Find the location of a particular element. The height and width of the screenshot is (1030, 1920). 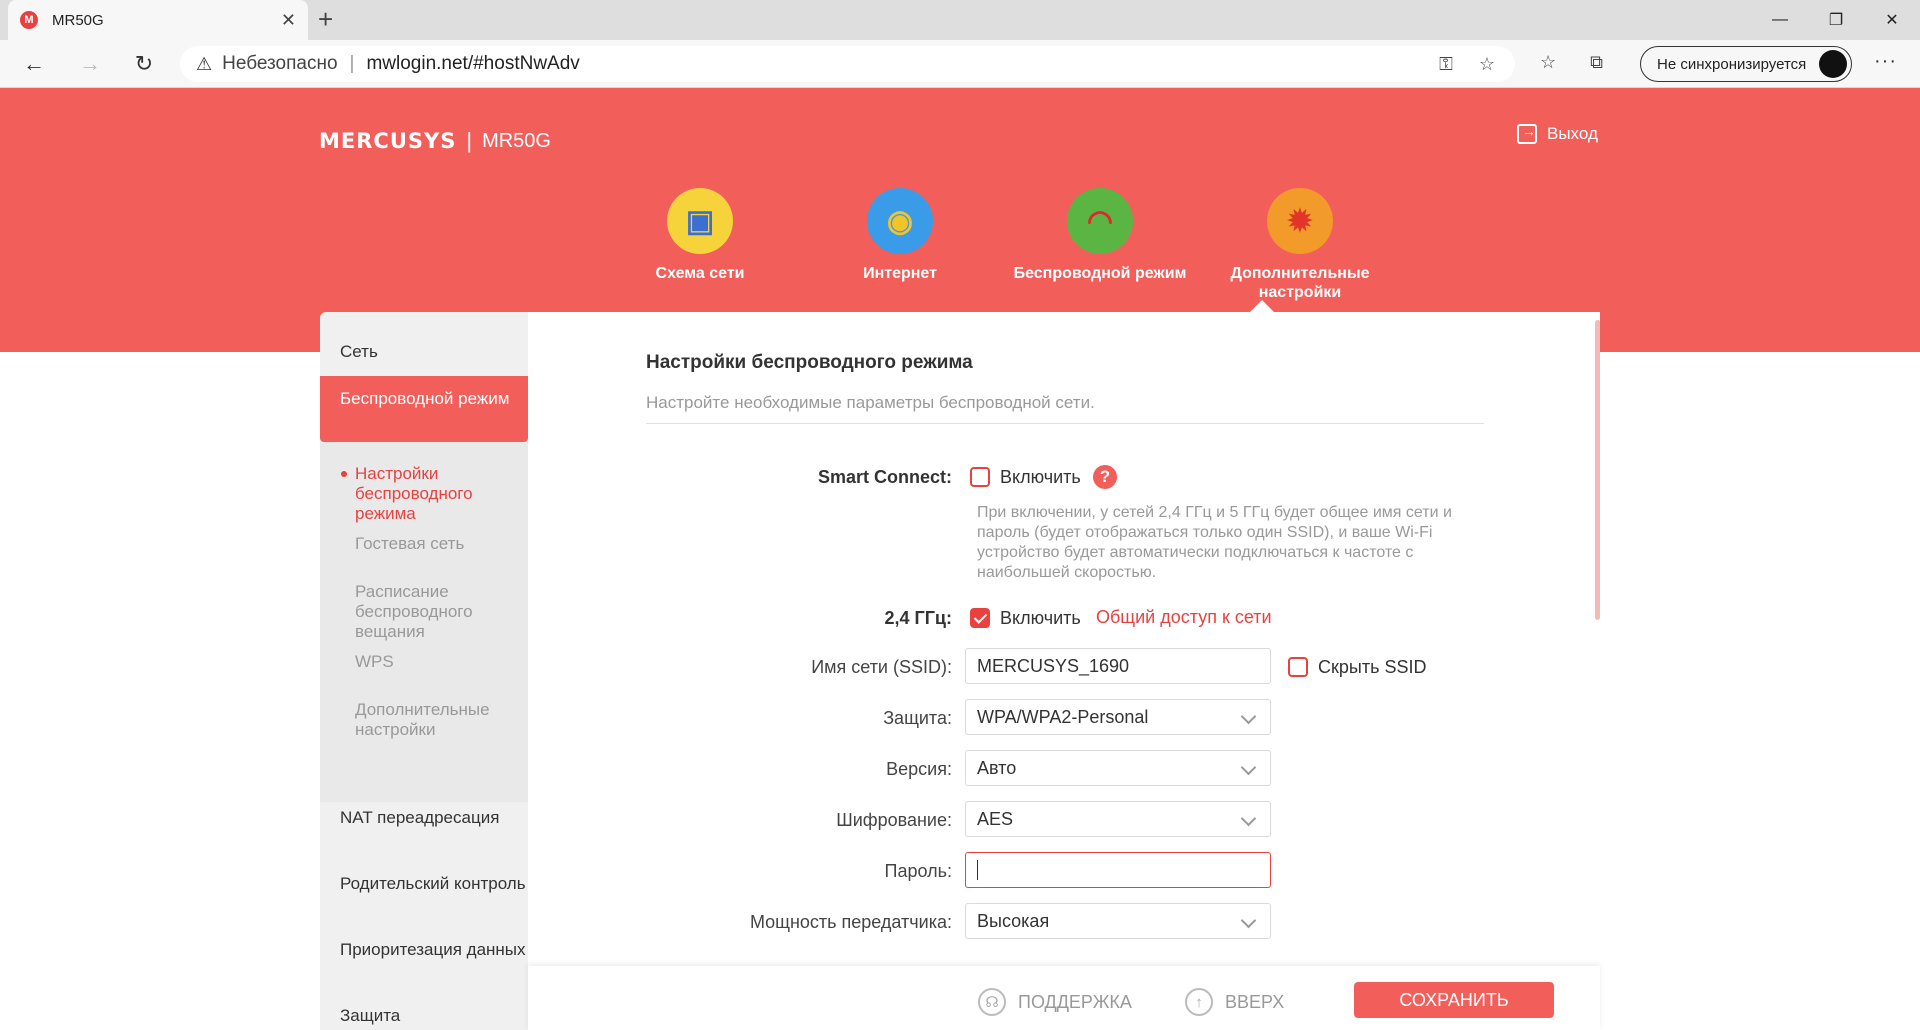

mercusys-favicon-icon: M is located at coordinates (29, 20).